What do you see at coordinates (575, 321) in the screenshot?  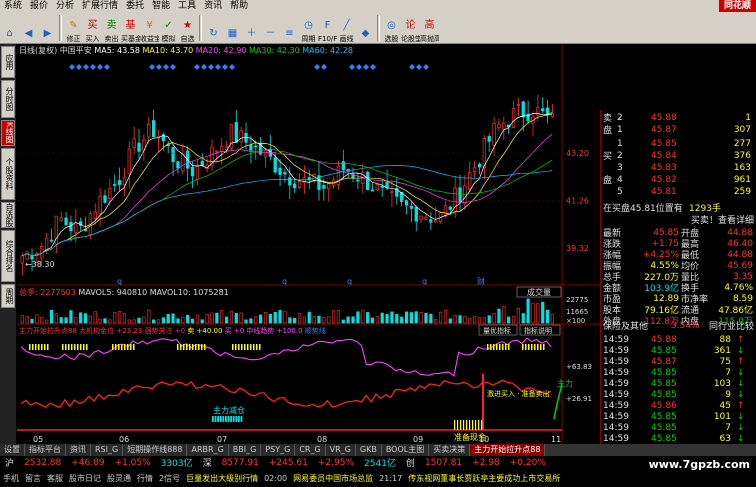 I see `volume-tick-label: ×100` at bounding box center [575, 321].